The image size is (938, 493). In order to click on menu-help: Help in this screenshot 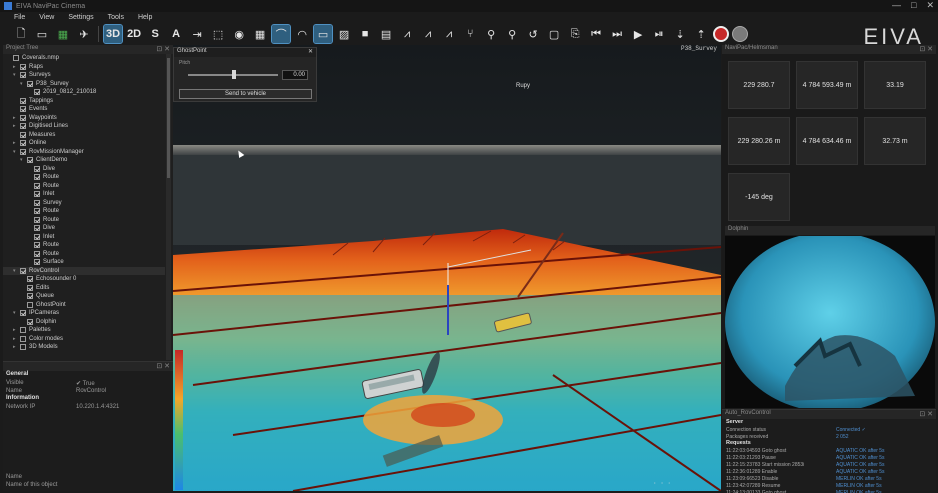, I will do `click(145, 17)`.